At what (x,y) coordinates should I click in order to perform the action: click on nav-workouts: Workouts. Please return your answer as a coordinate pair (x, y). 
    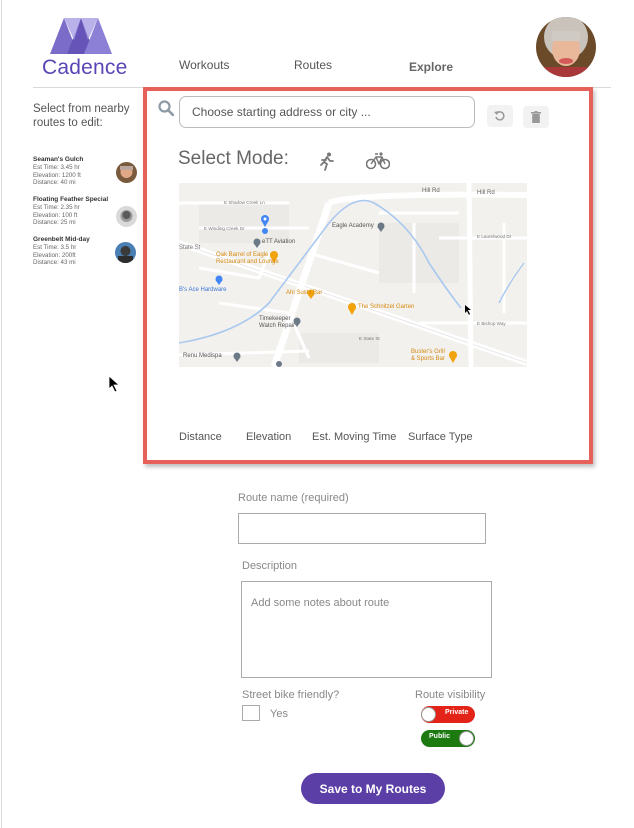
    Looking at the image, I should click on (204, 65).